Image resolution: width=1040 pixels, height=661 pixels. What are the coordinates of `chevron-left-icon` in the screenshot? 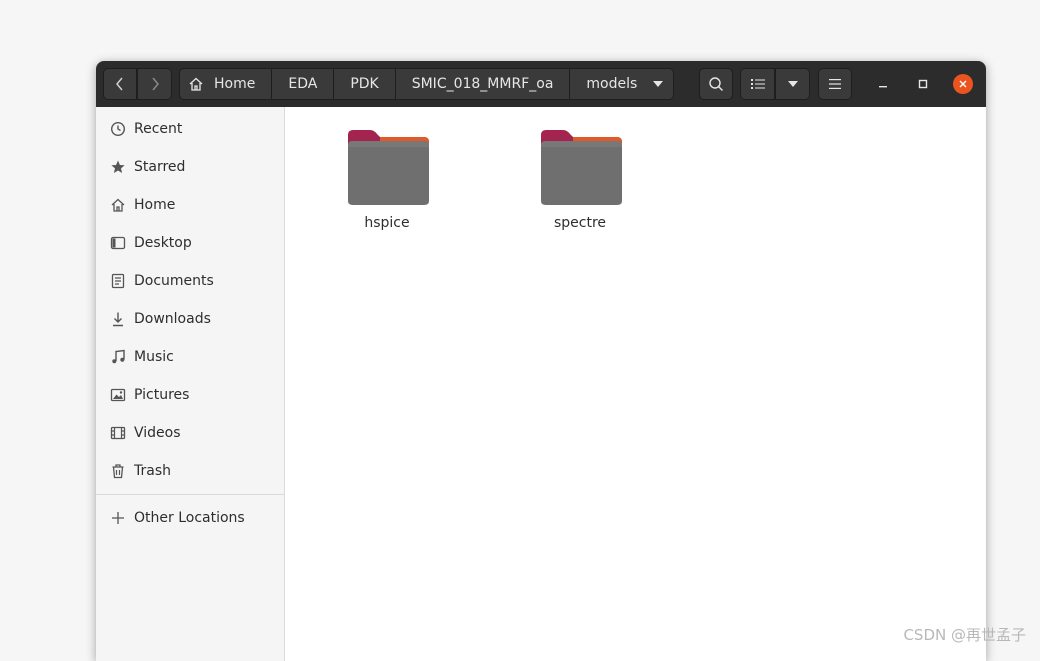 It's located at (120, 84).